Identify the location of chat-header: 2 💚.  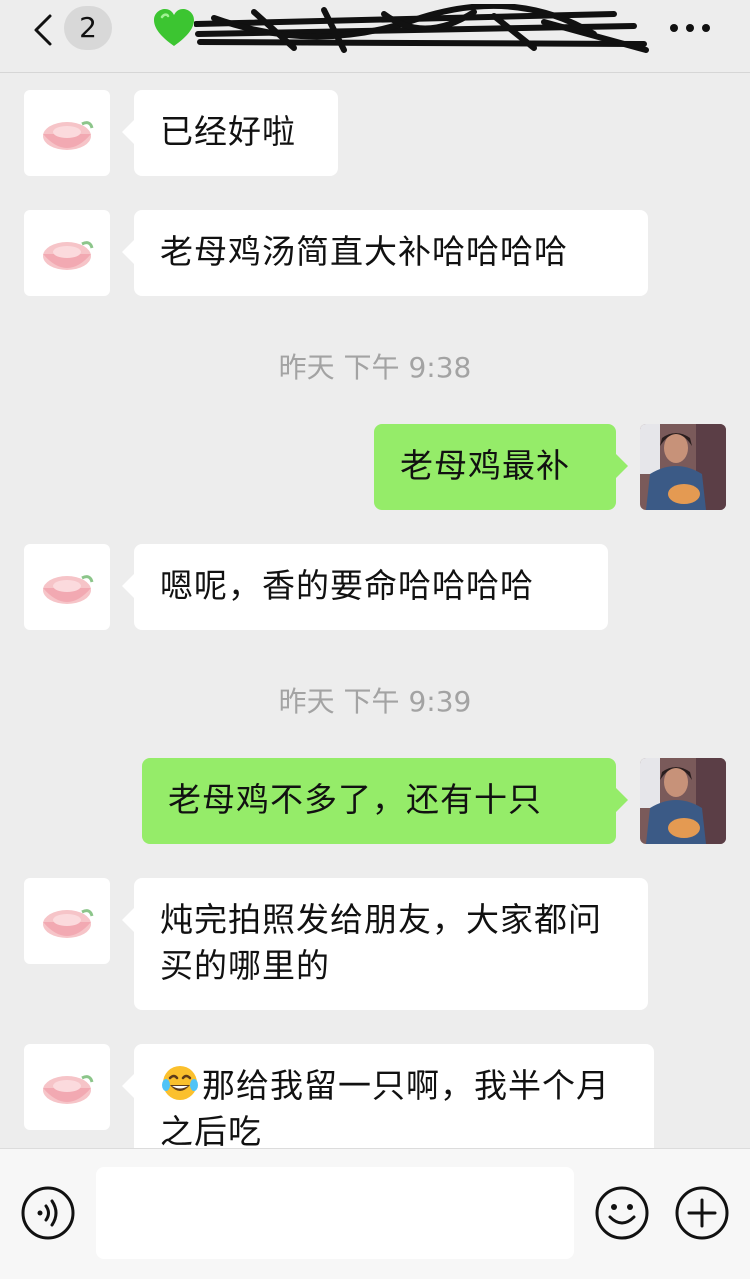
(375, 36).